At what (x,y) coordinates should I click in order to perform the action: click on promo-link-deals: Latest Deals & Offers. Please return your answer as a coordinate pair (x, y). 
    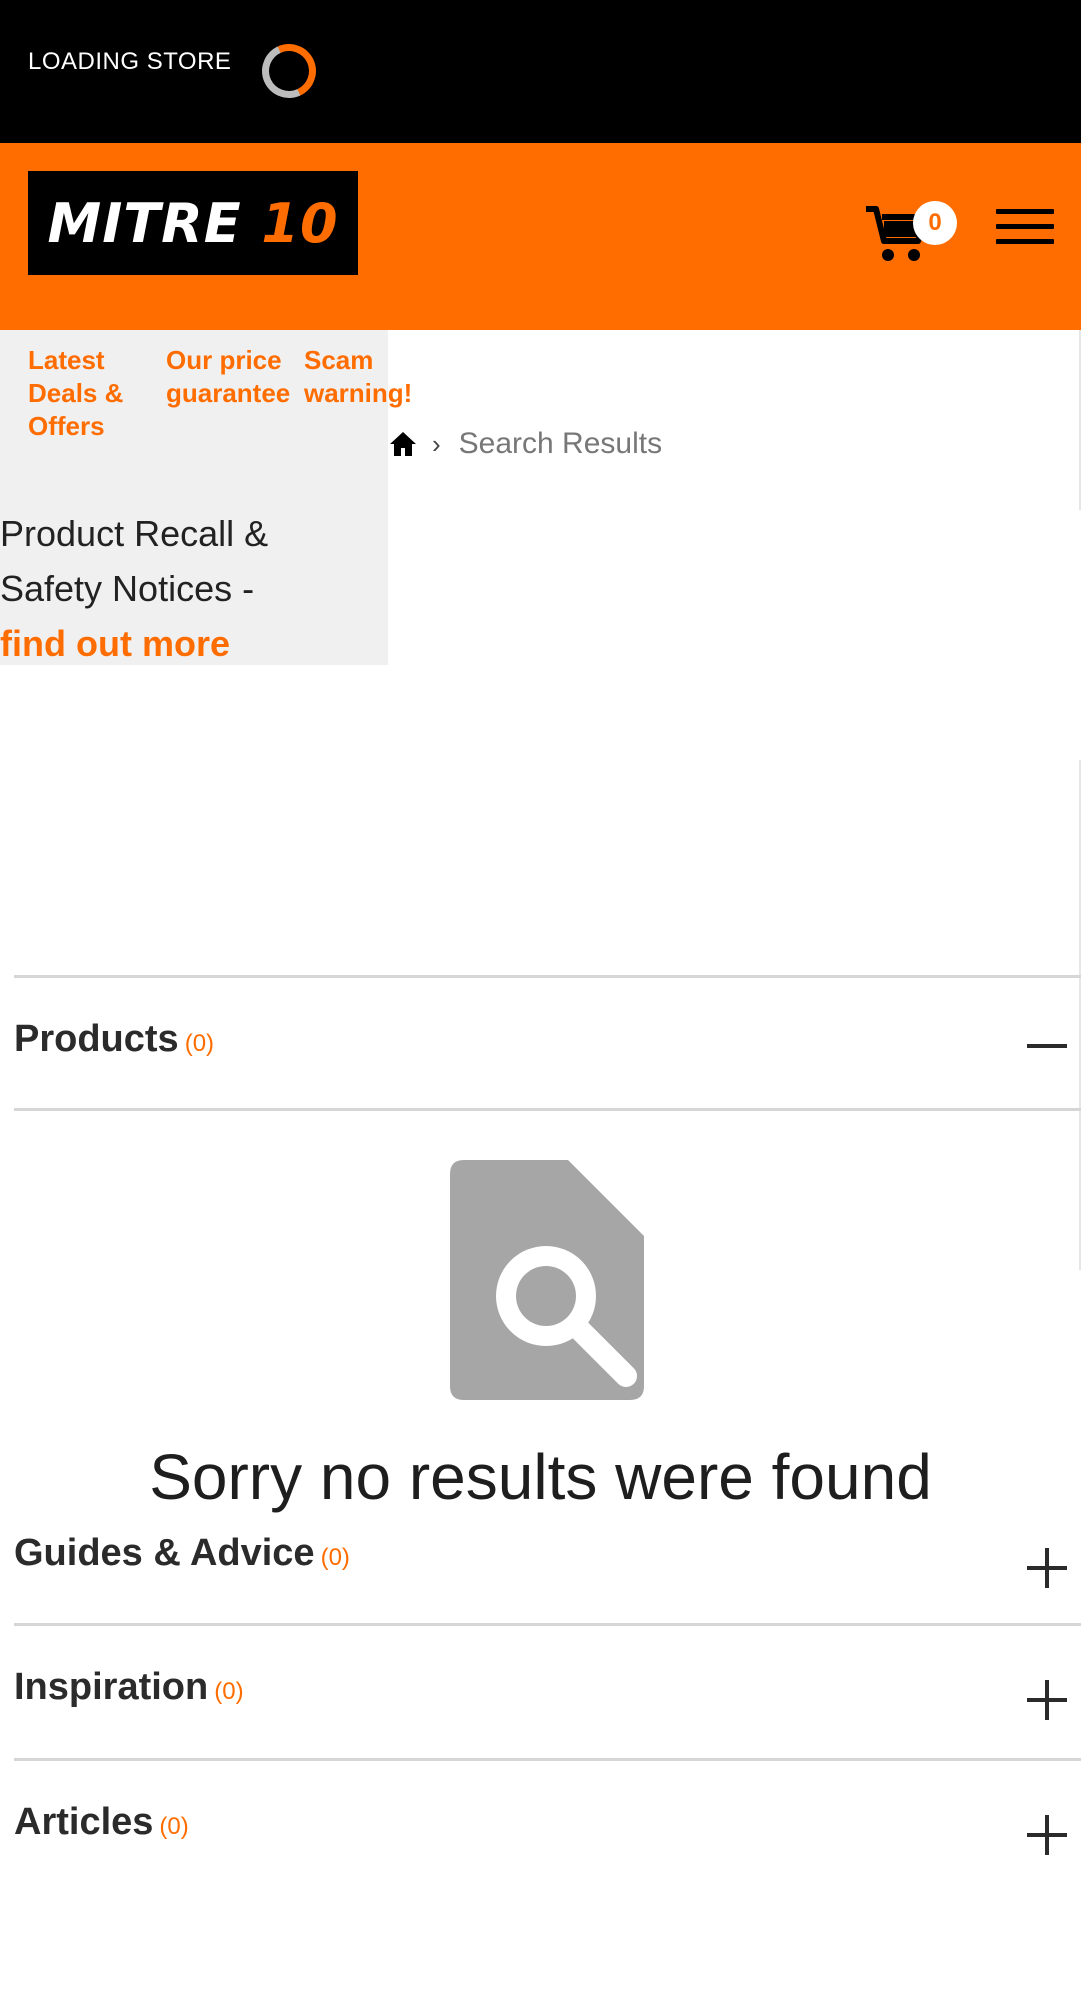
    Looking at the image, I should click on (88, 393).